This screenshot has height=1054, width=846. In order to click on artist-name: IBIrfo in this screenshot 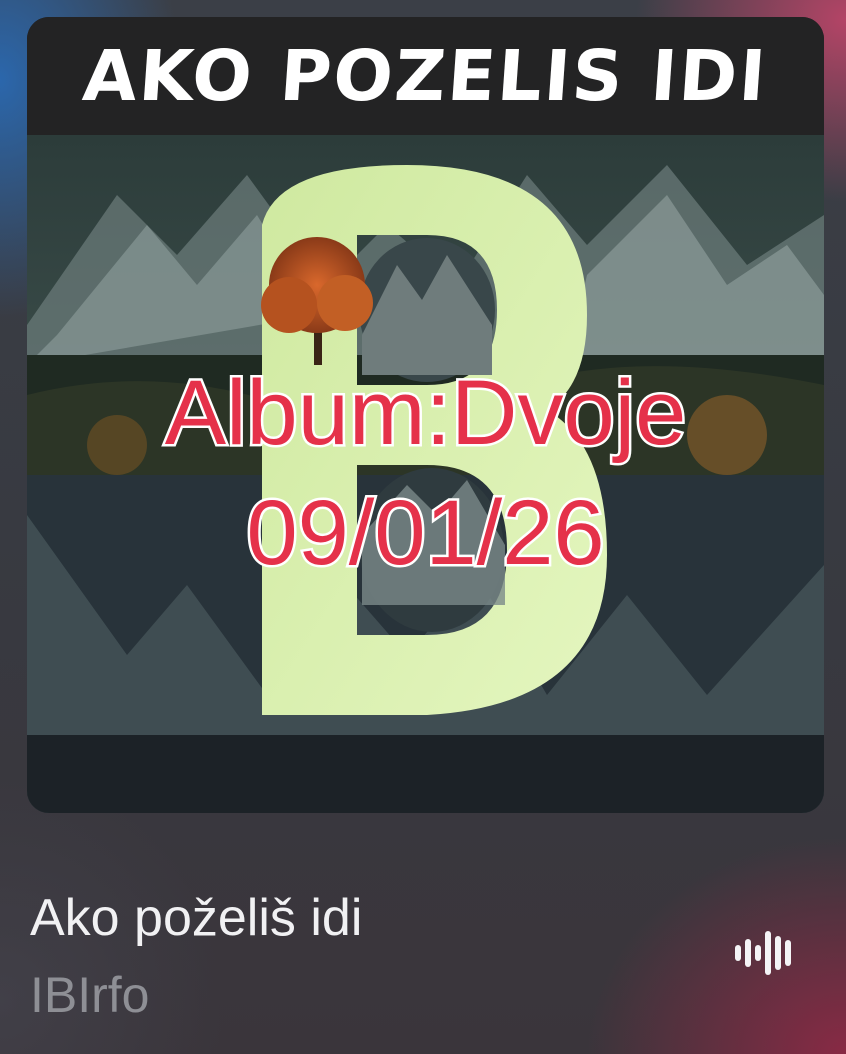, I will do `click(89, 995)`.